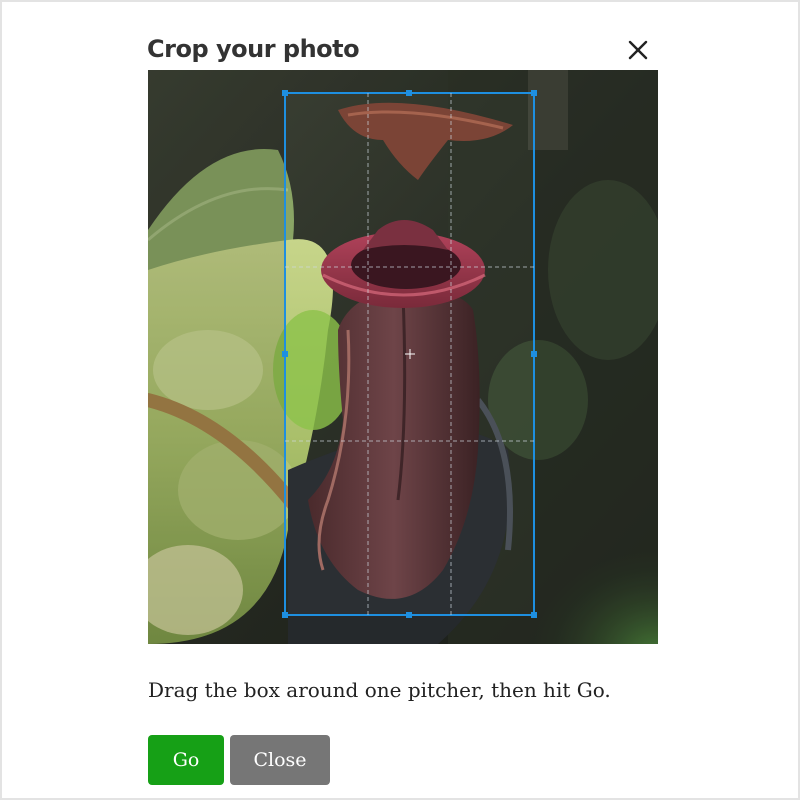 The image size is (800, 800). What do you see at coordinates (534, 354) in the screenshot?
I see `crop-handle-right` at bounding box center [534, 354].